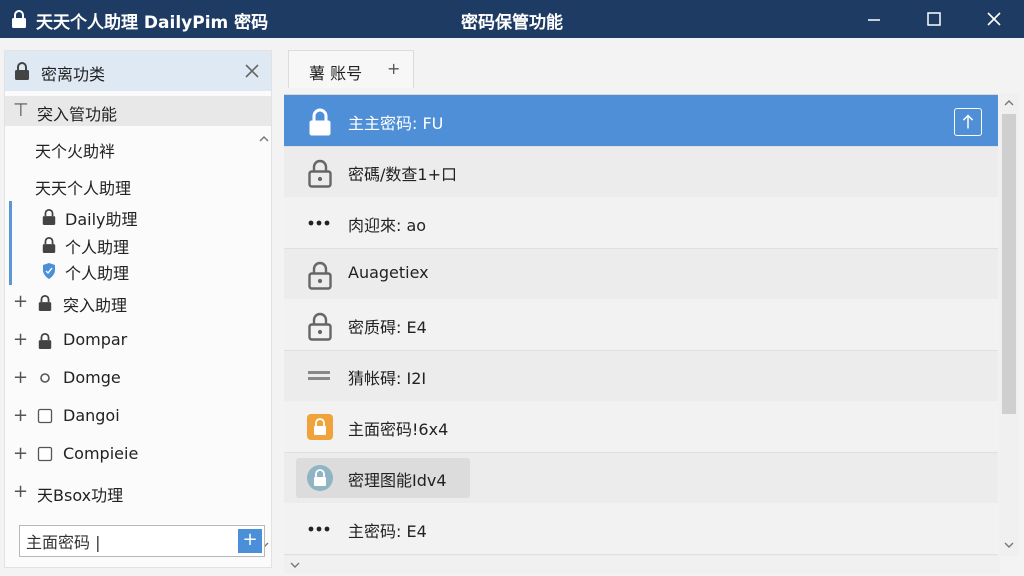  I want to click on teal-lock-icon, so click(320, 478).